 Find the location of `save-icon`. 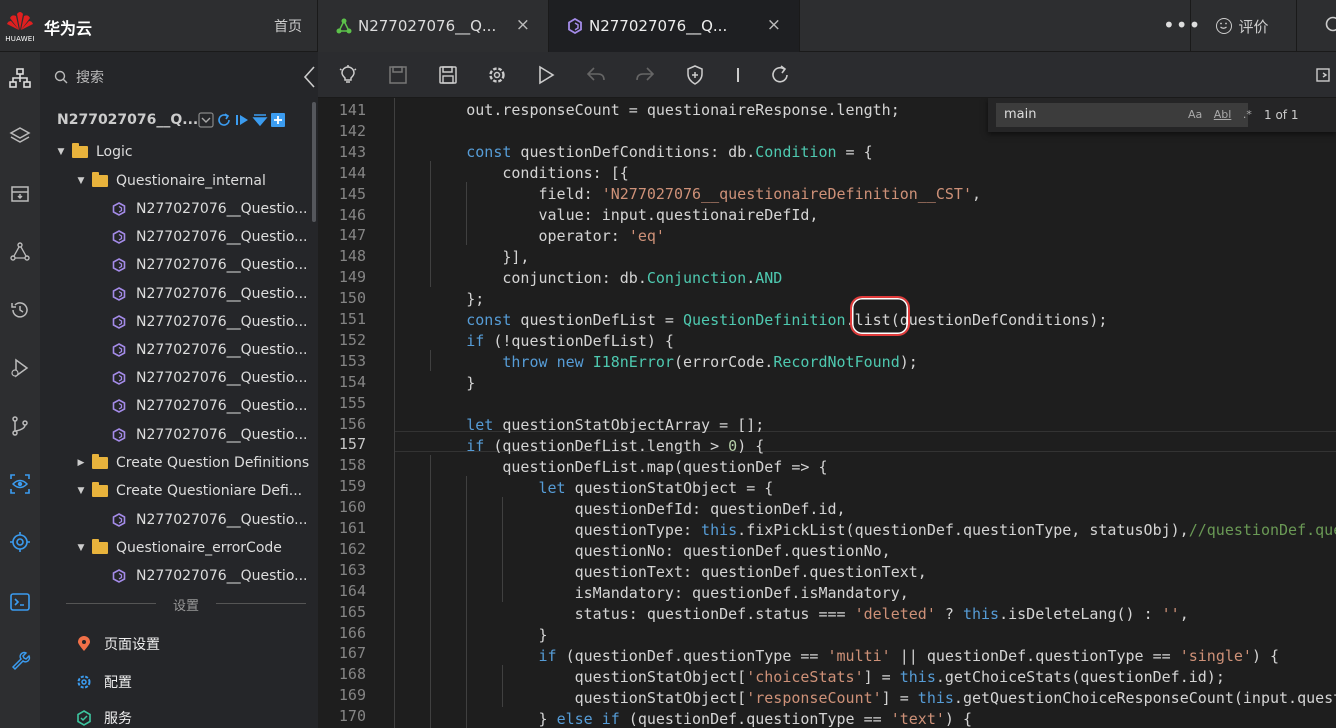

save-icon is located at coordinates (398, 75).